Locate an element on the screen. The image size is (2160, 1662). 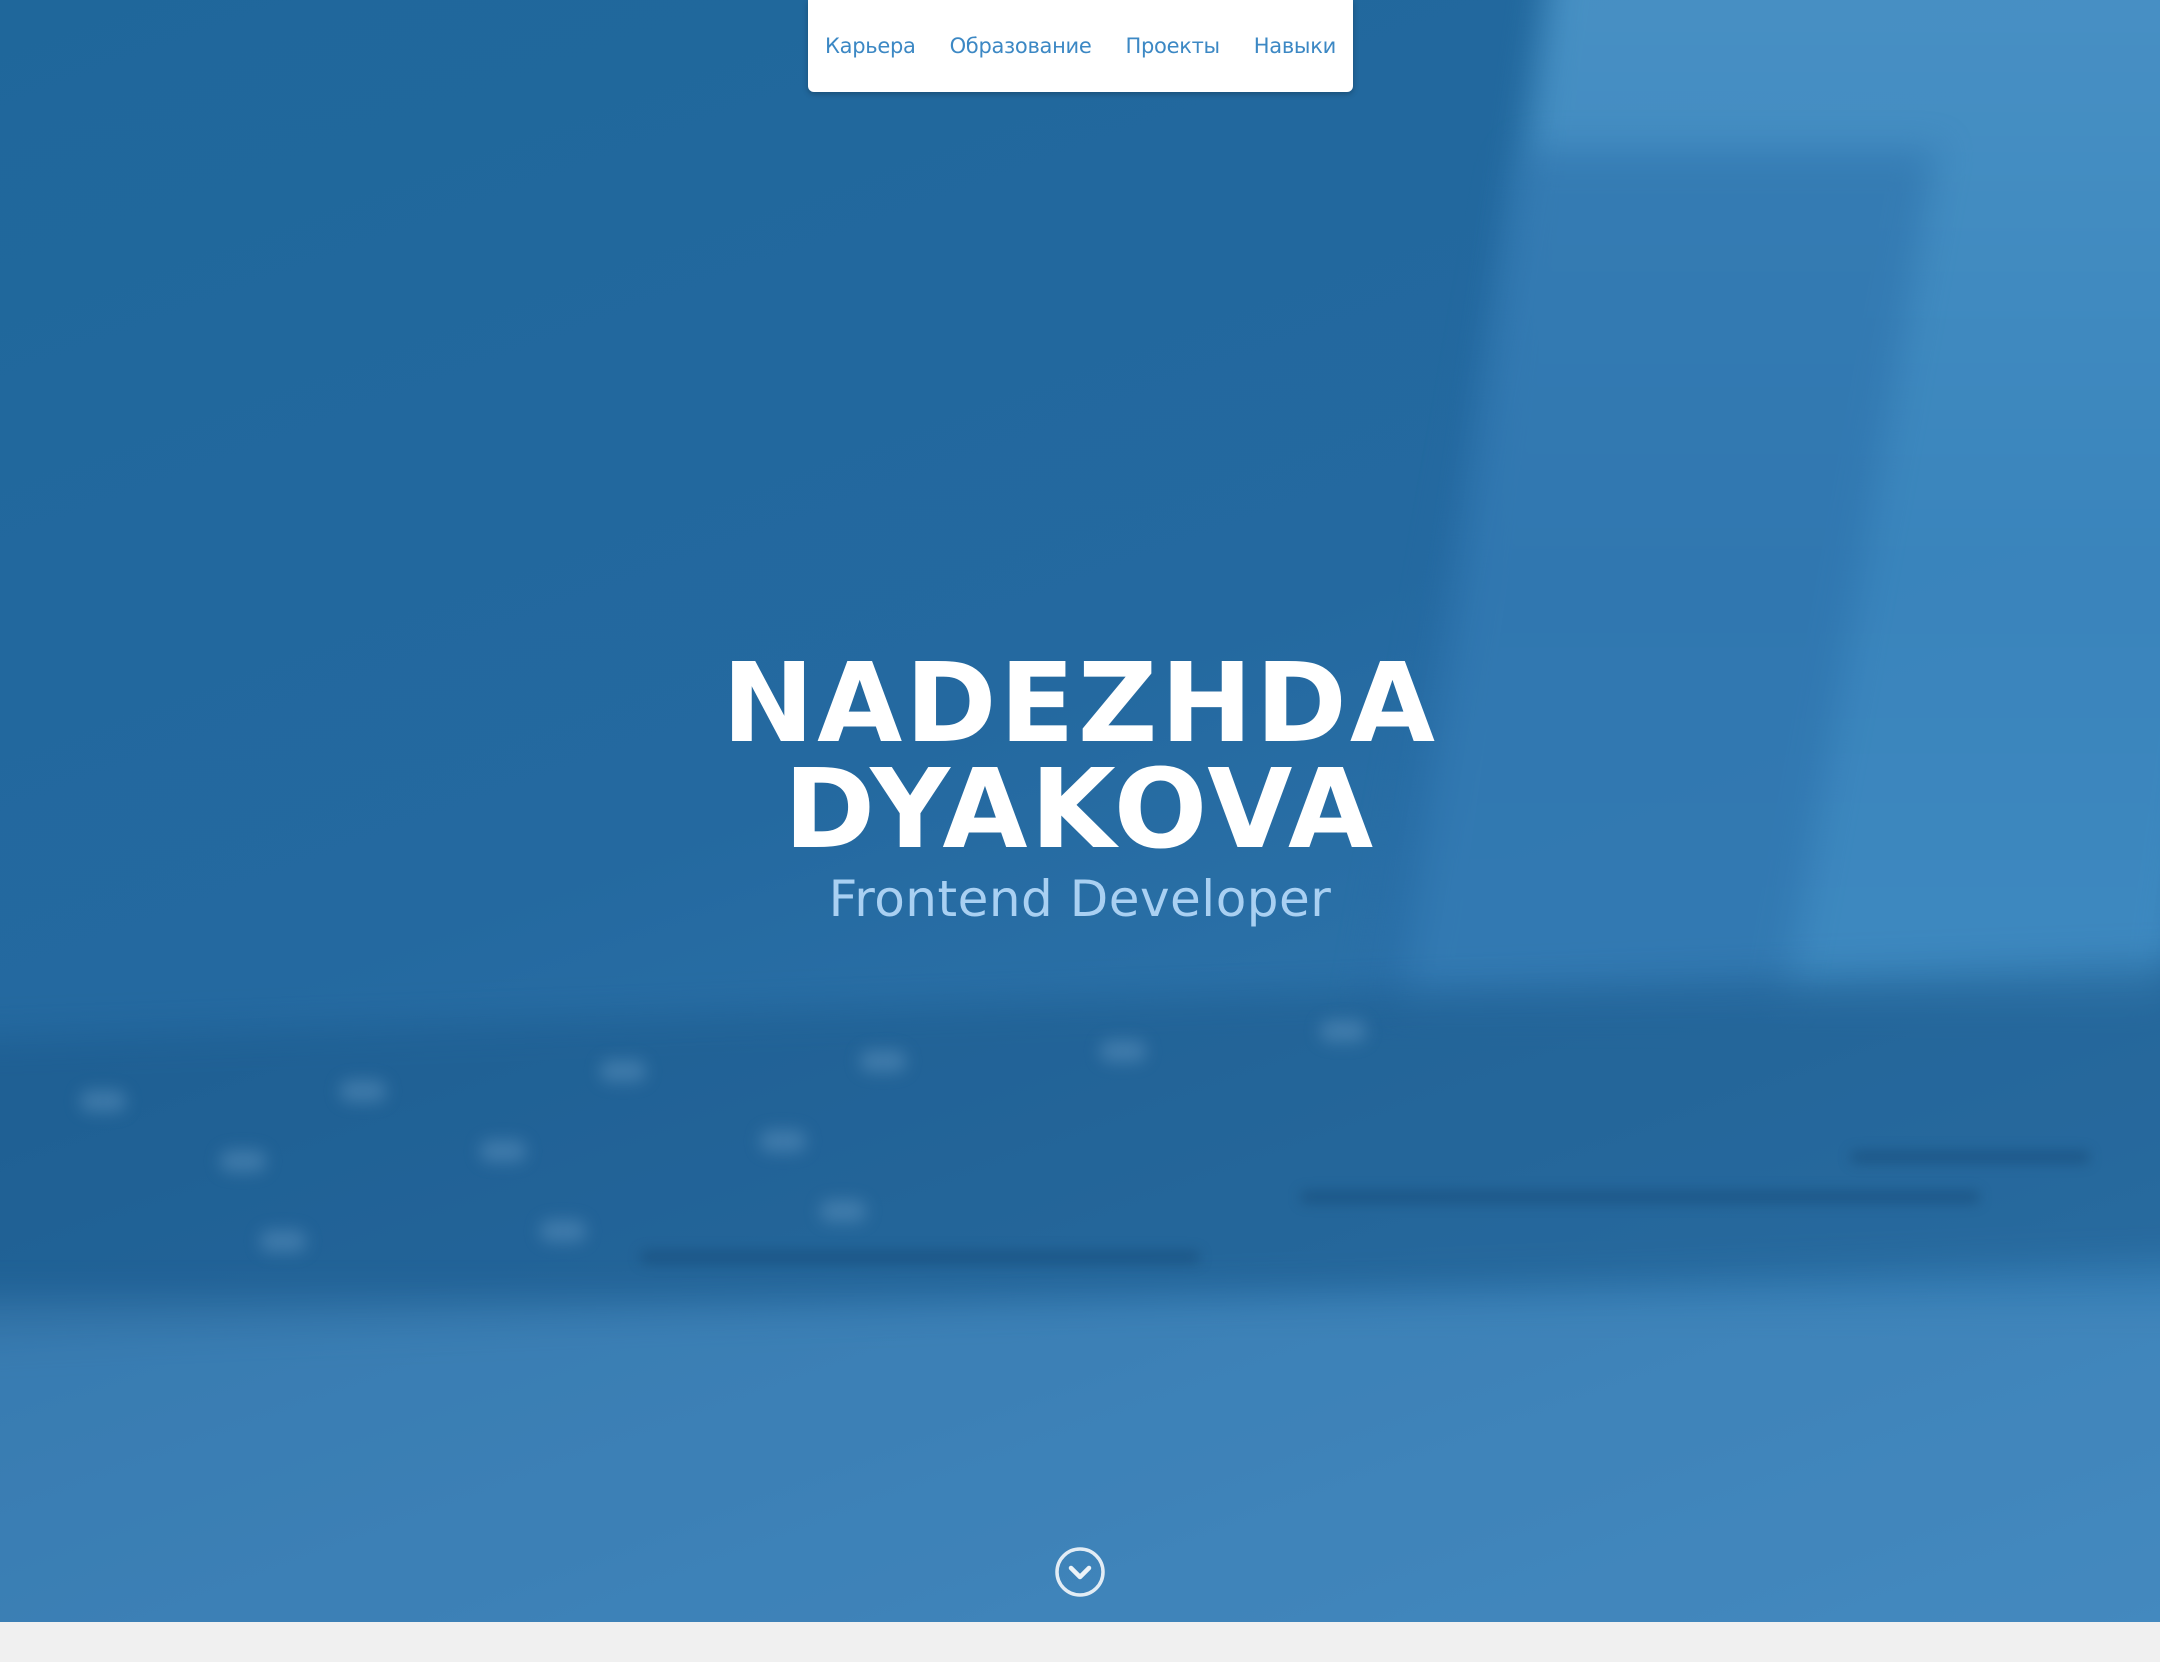
hero-name-first: NADEZHDA is located at coordinates (1080, 703).